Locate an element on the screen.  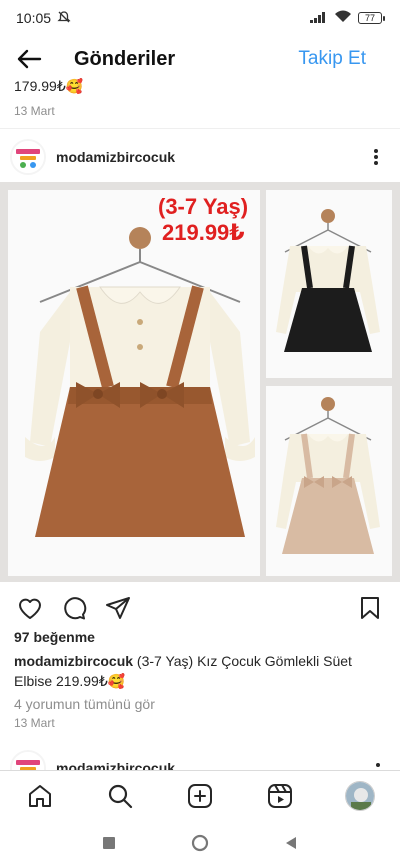
nav-profile is located at coordinates (360, 796).